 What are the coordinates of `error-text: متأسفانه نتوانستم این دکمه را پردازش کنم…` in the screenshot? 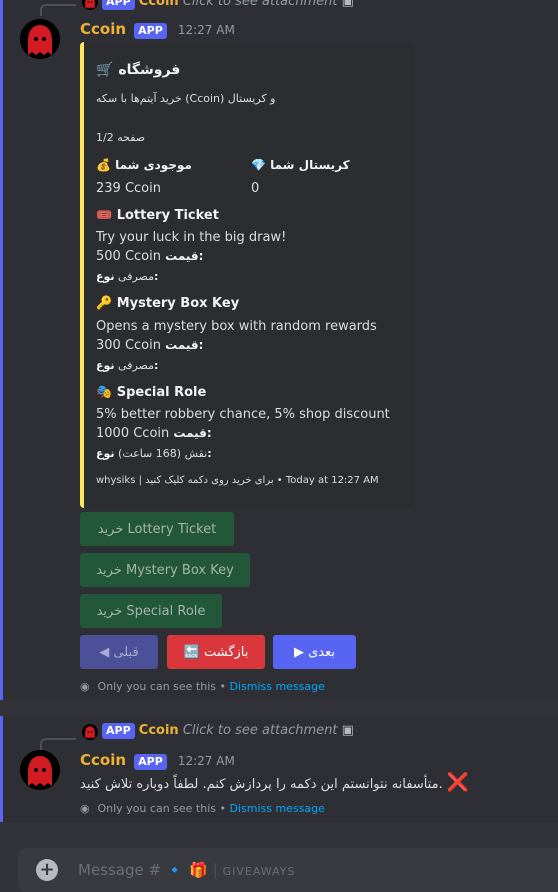 It's located at (261, 784).